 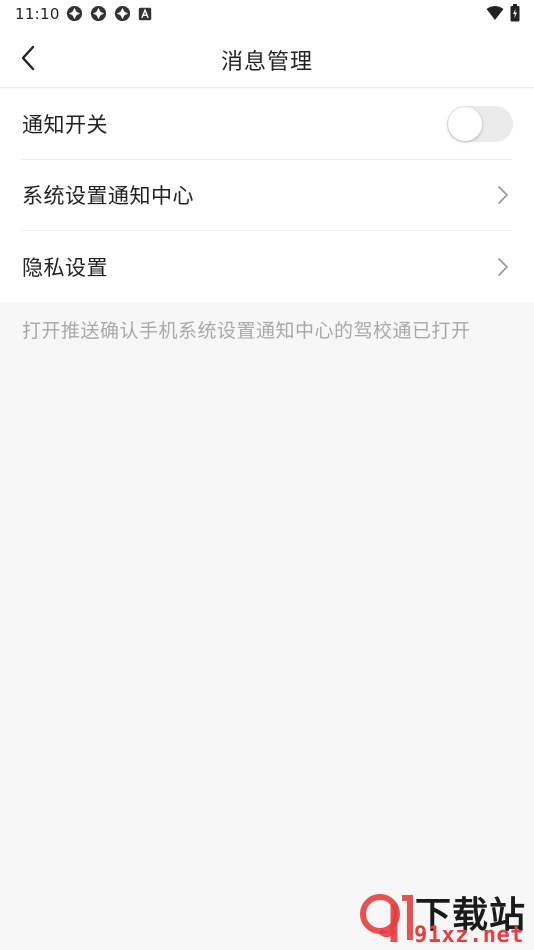 I want to click on settings-item-label: 通知开关, so click(x=65, y=125).